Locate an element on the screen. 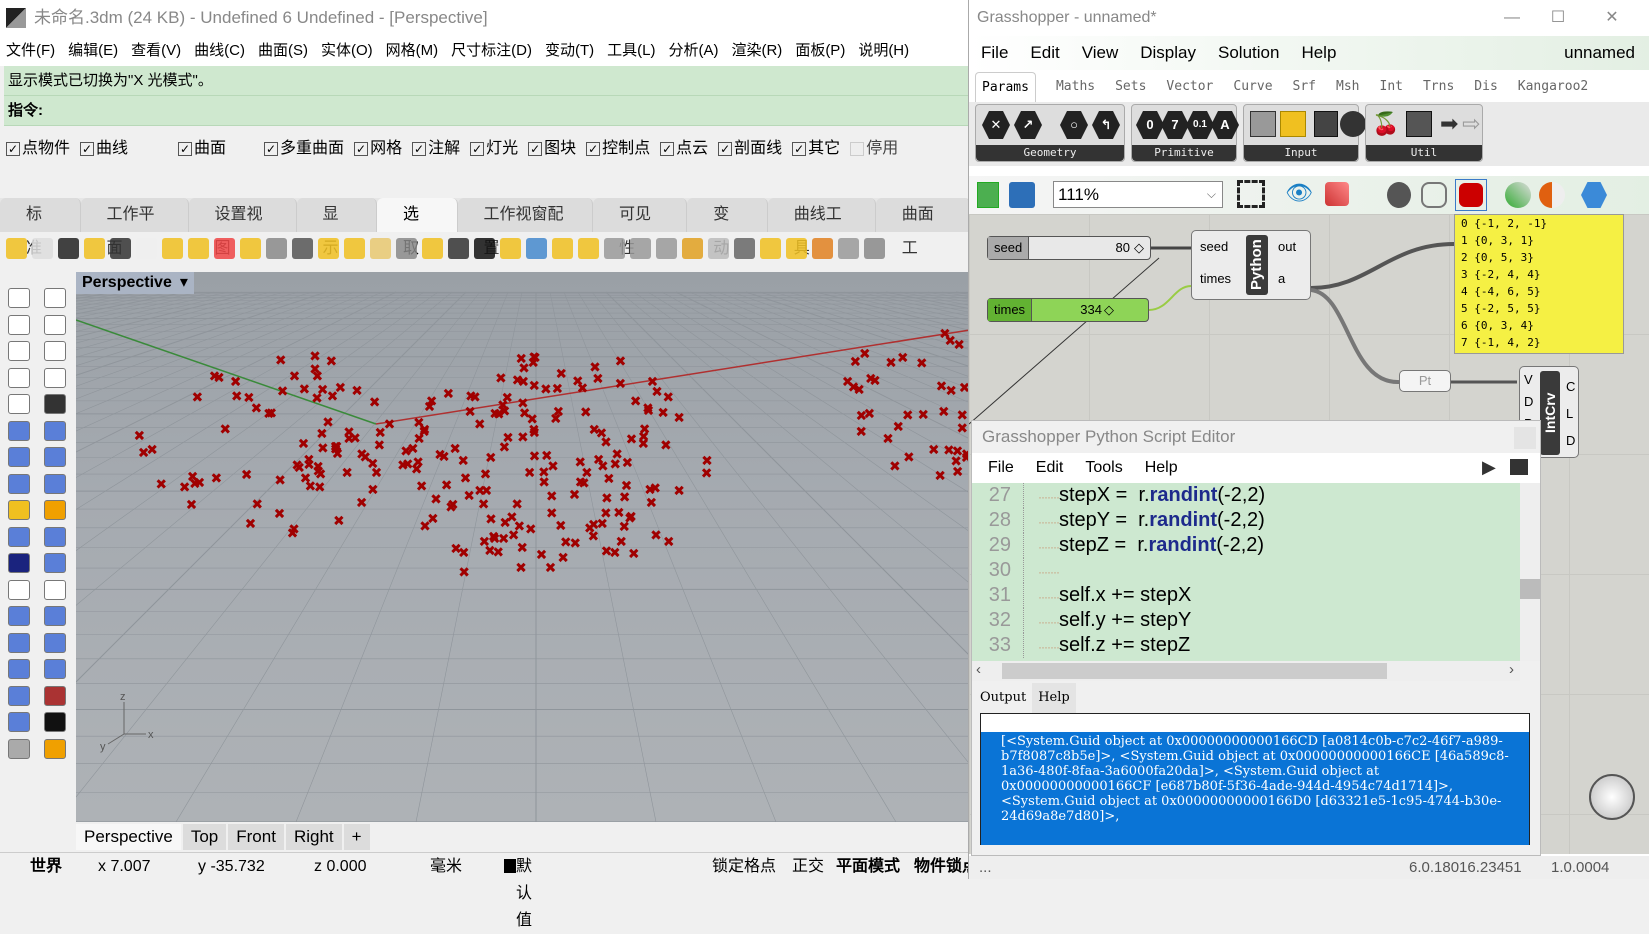 The height and width of the screenshot is (934, 1649). component-tab: Kangaroo2 is located at coordinates (1553, 87).